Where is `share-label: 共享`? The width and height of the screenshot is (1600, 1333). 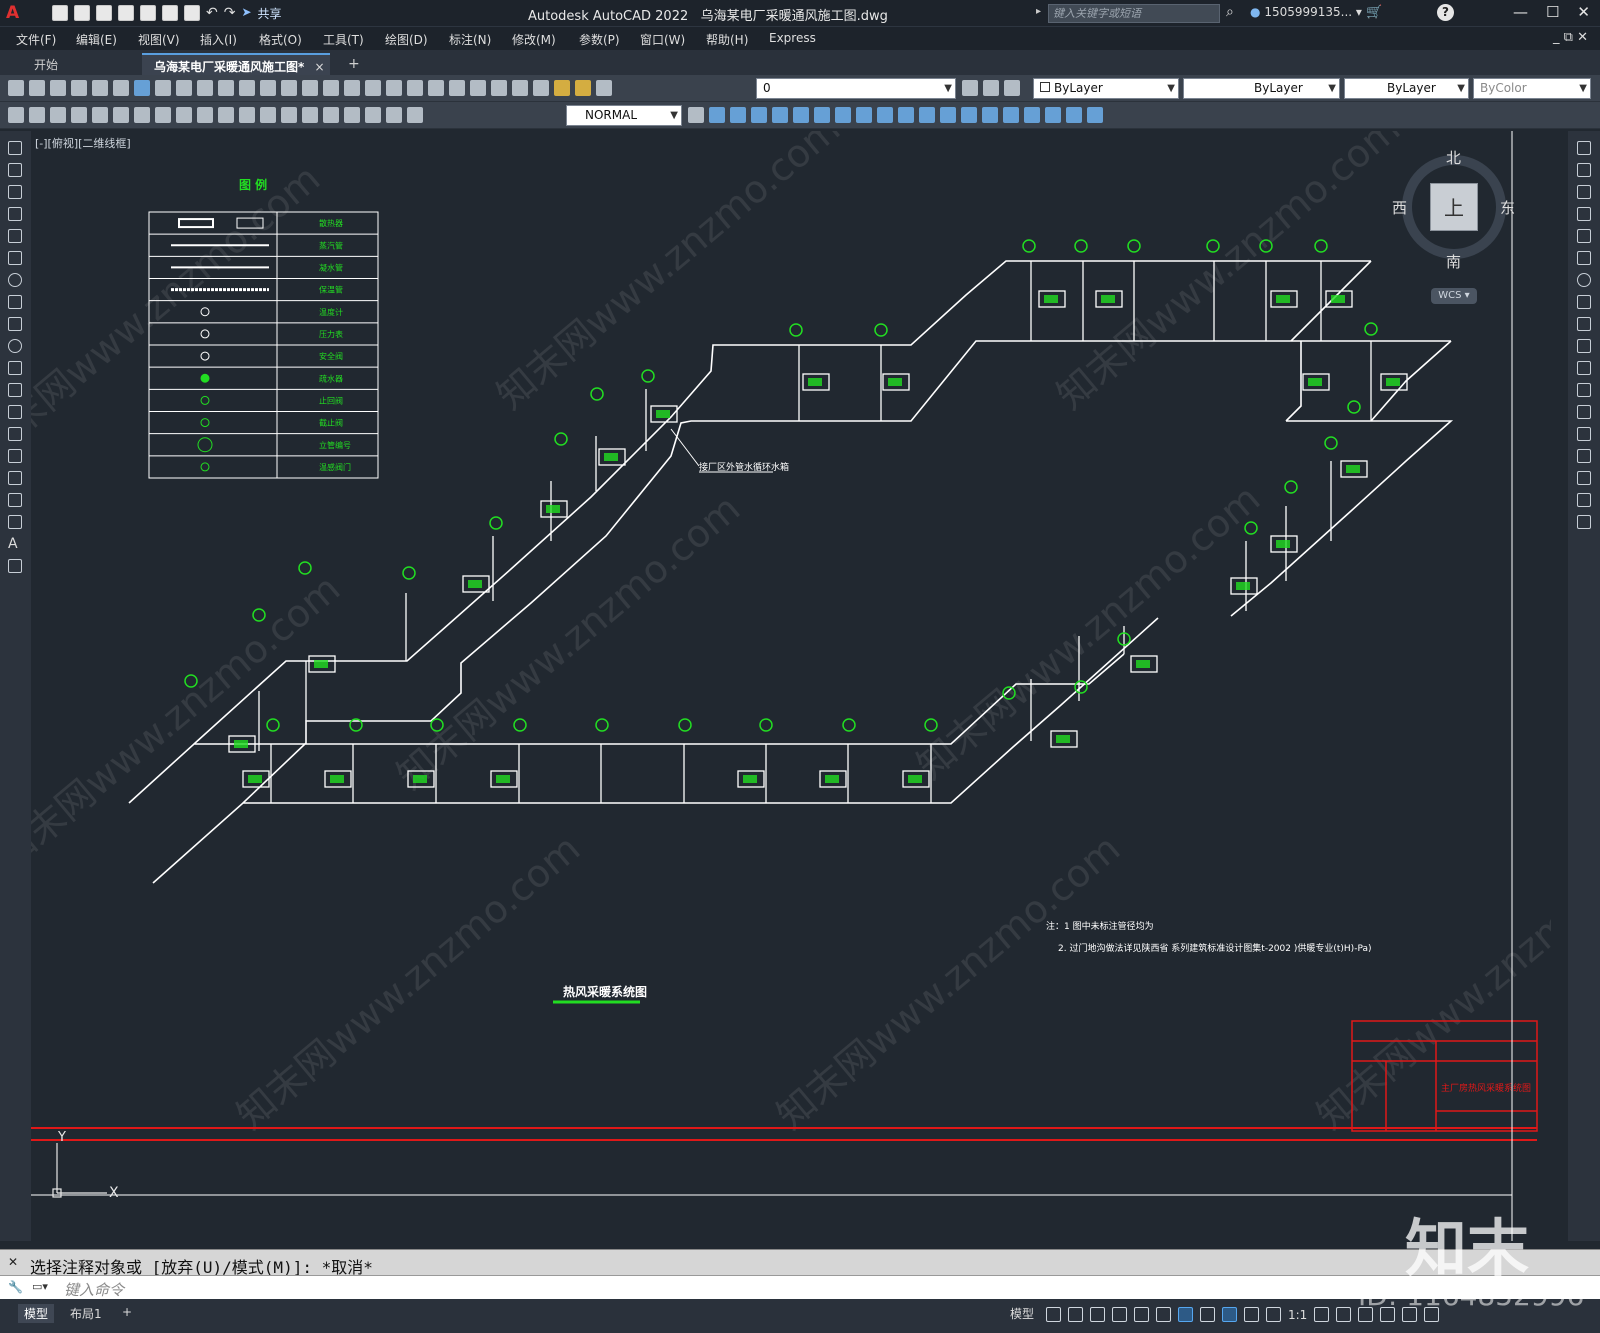 share-label: 共享 is located at coordinates (270, 13).